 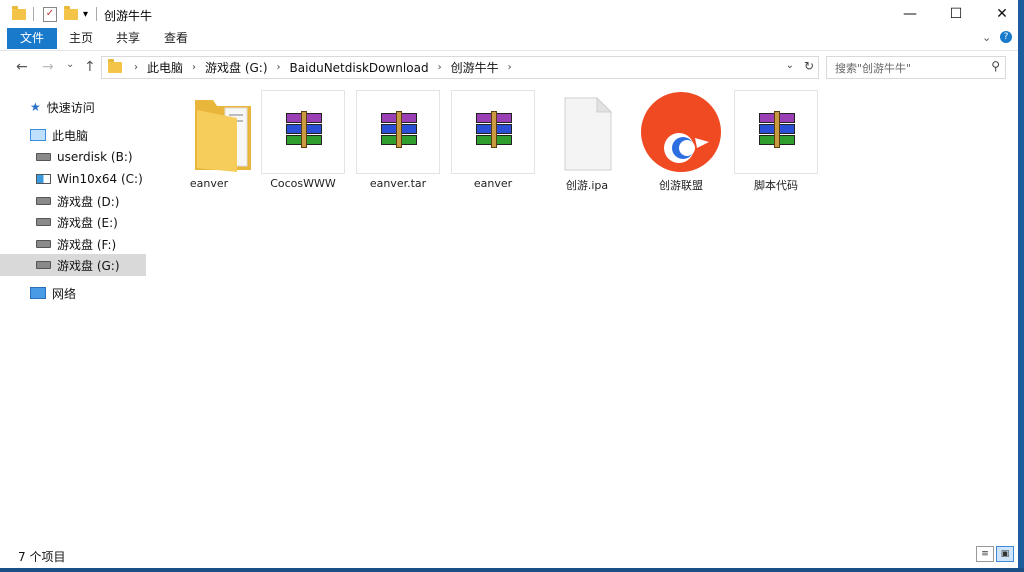 I want to click on file-name: CocosWWW, so click(x=303, y=183).